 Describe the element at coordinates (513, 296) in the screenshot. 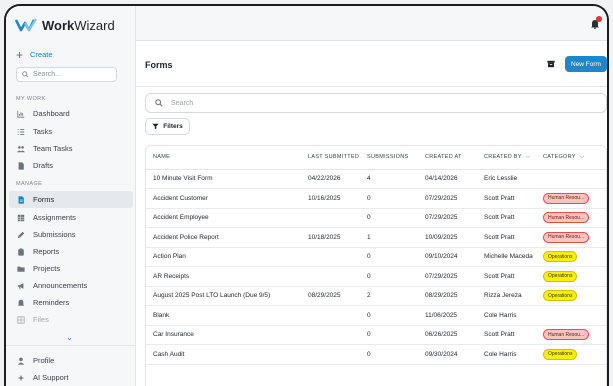

I see `cell-created-by: Rizza Jereza` at that location.